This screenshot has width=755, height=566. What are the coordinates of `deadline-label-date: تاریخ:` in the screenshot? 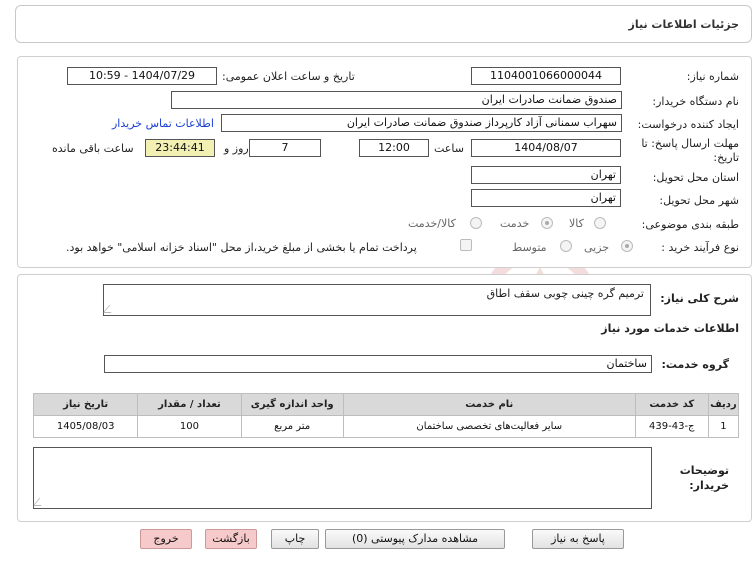 It's located at (726, 157).